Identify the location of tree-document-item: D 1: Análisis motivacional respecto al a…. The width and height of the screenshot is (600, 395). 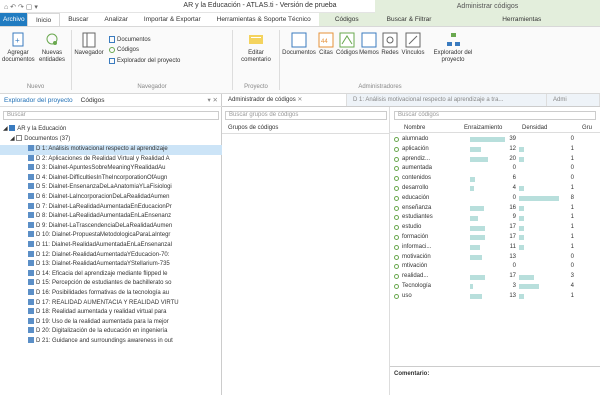
(111, 150).